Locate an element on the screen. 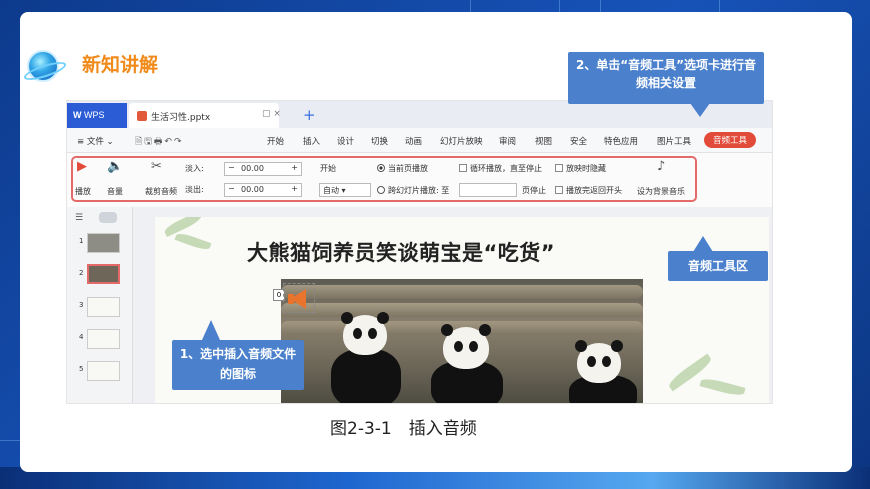  cross-slides-radio: 跨幻灯片播放: 至 is located at coordinates (413, 190).